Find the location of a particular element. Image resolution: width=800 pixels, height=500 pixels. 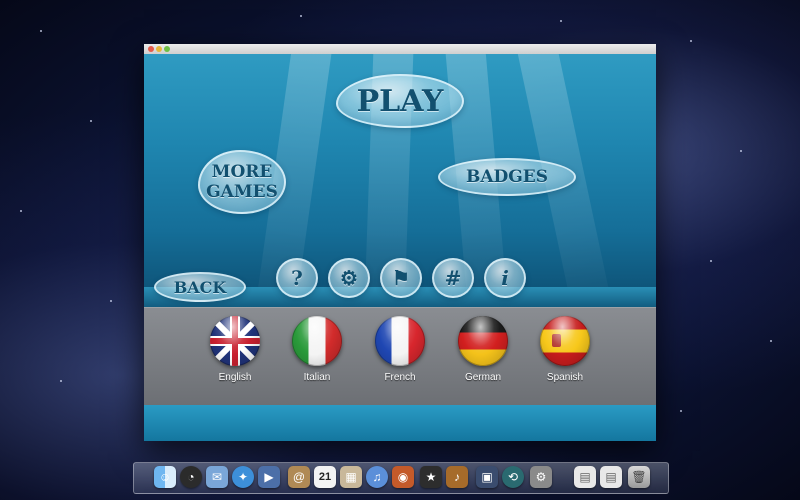

documents-stack-icon: ▤ is located at coordinates (585, 477).